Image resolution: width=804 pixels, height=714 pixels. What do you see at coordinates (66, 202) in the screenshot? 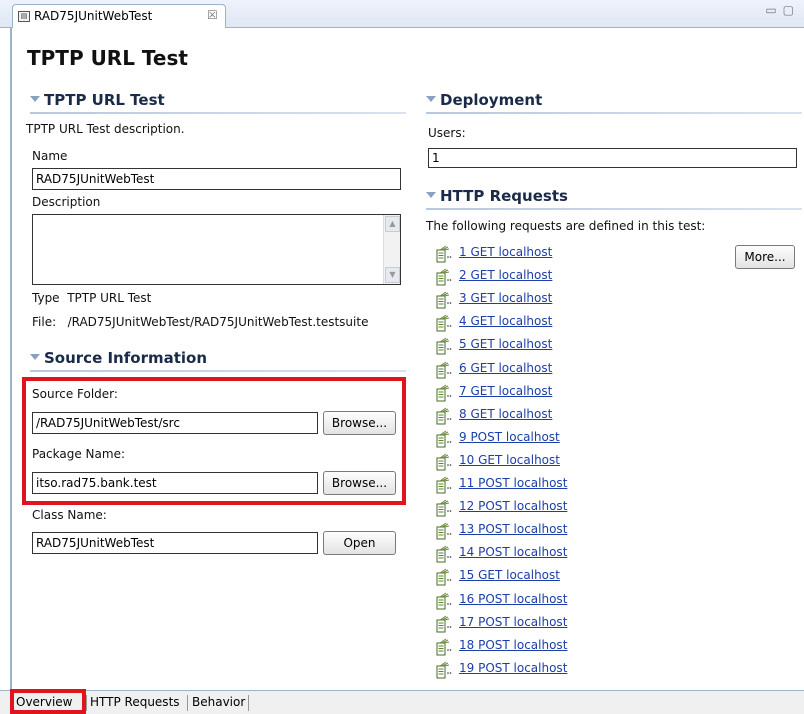
I see `description-label: Description` at bounding box center [66, 202].